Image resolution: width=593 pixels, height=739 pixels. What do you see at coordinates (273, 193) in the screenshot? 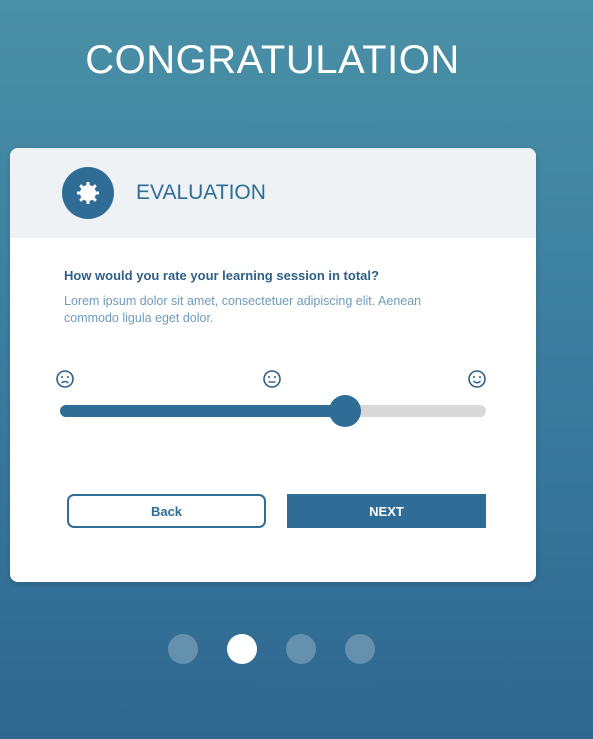
I see `card-header: EVALUATION` at bounding box center [273, 193].